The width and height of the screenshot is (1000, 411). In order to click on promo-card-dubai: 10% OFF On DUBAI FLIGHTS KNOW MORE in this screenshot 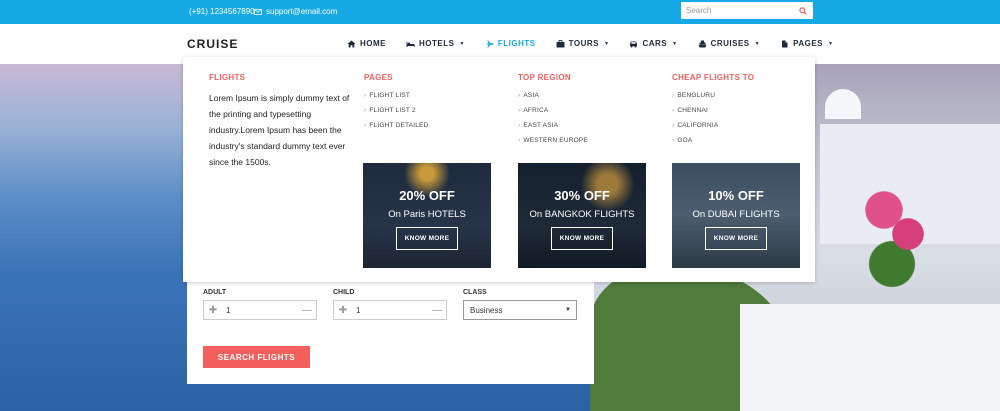, I will do `click(736, 215)`.